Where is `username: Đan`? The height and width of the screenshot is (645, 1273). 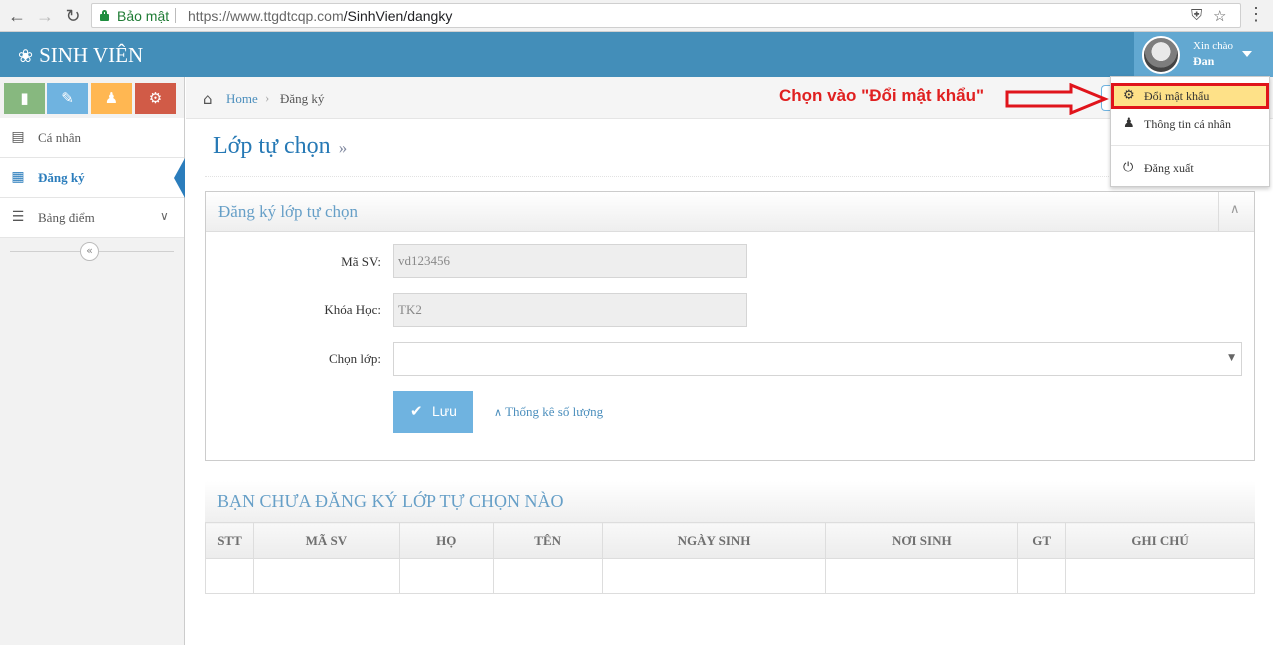
username: Đan is located at coordinates (1204, 61).